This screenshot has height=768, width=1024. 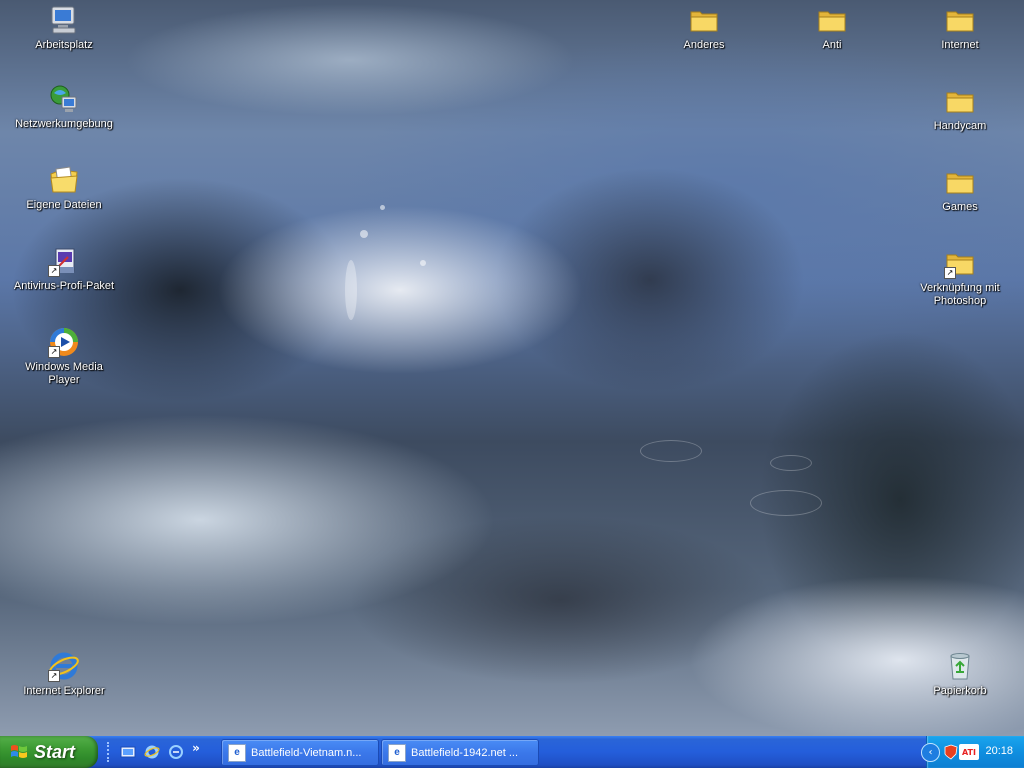 I want to click on desktop-icon-antivirus-profi-paket: ↗ Antivirus-Profi-Paket, so click(x=64, y=269).